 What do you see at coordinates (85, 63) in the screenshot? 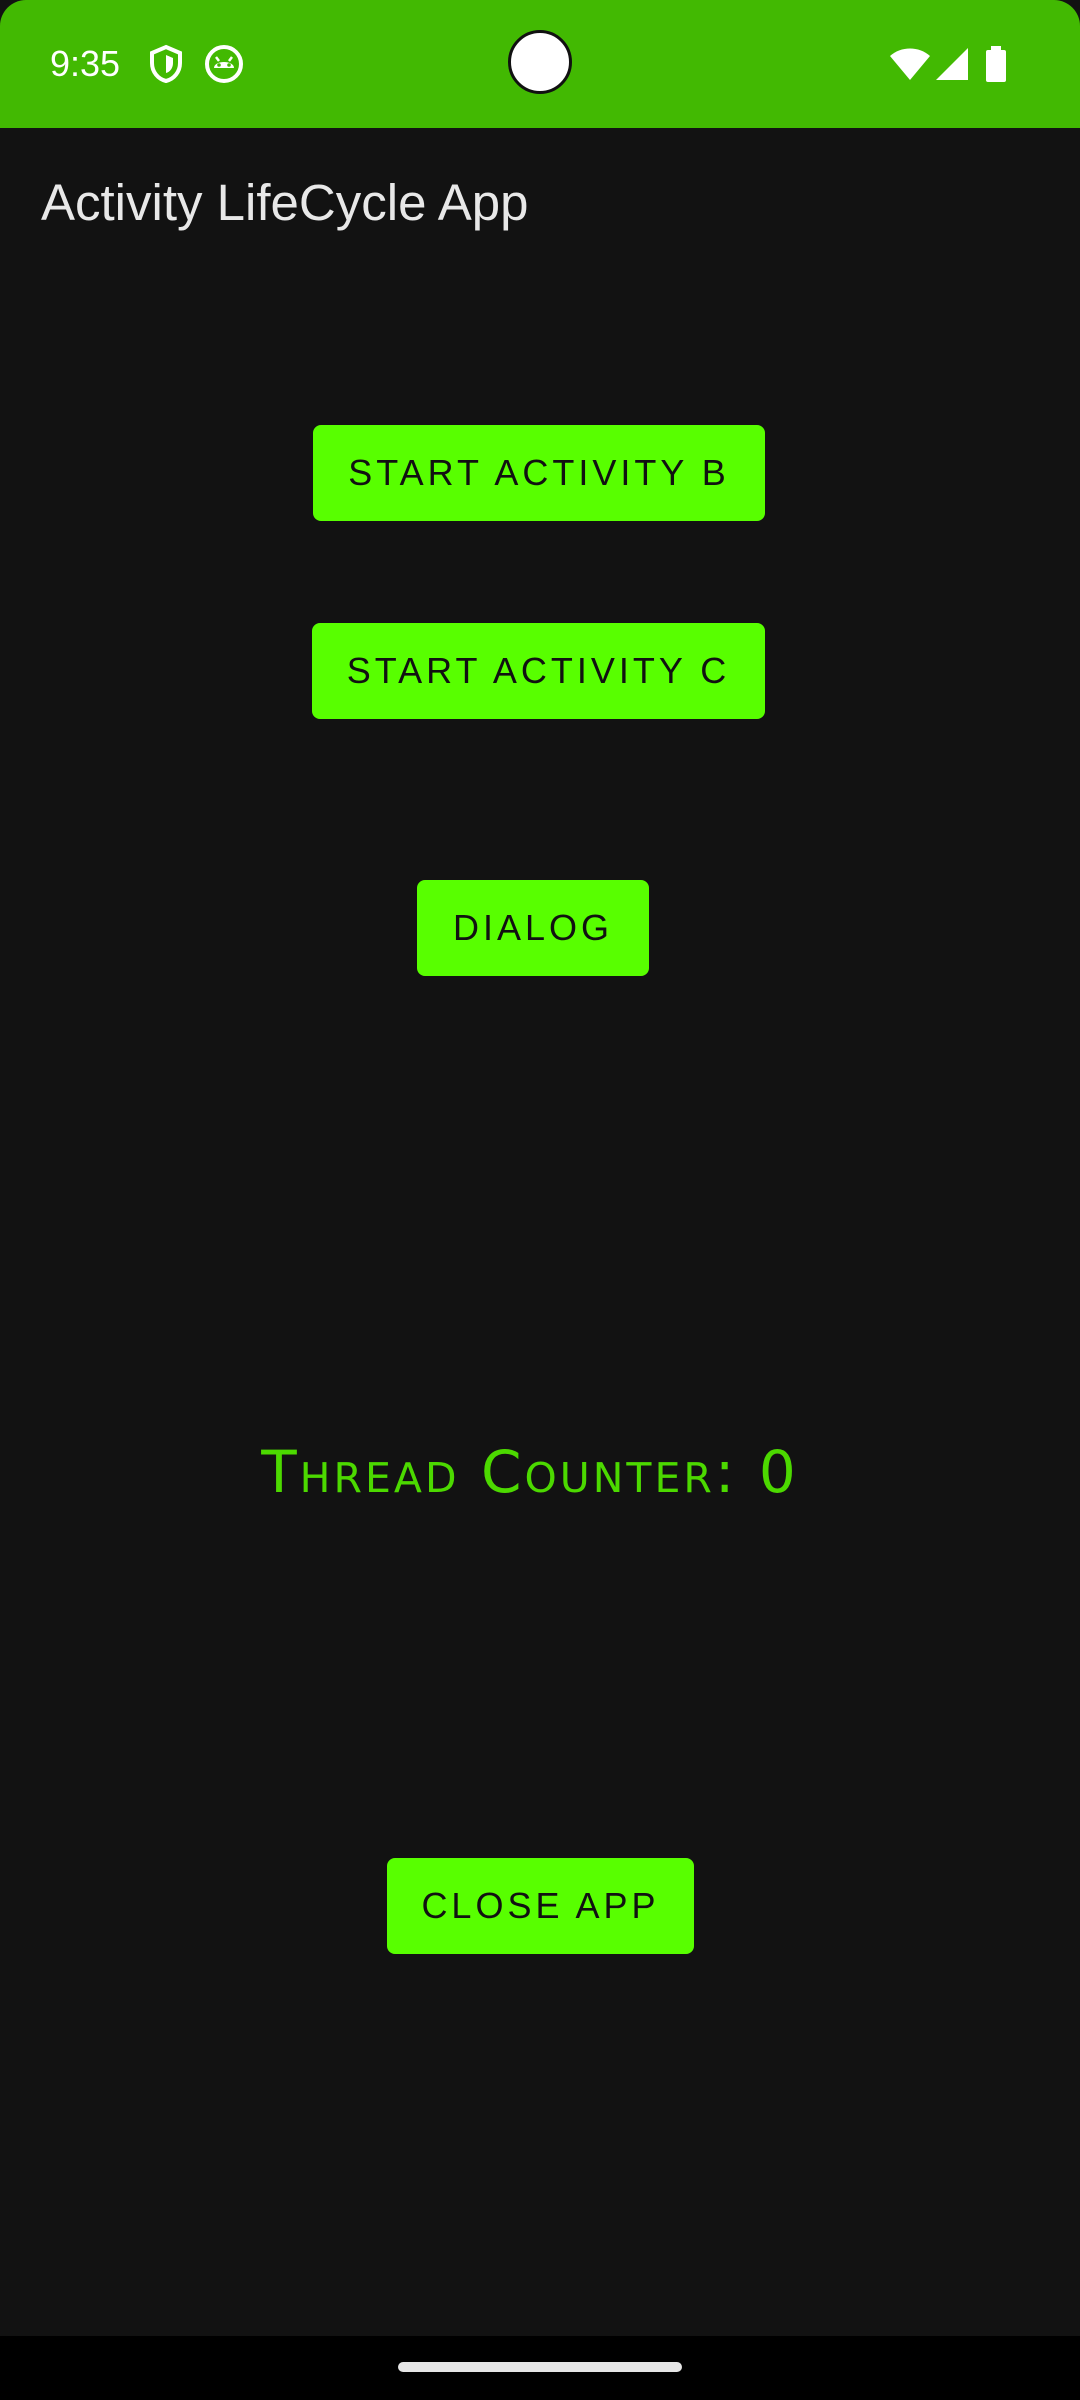
I see `status-time: 9:35` at bounding box center [85, 63].